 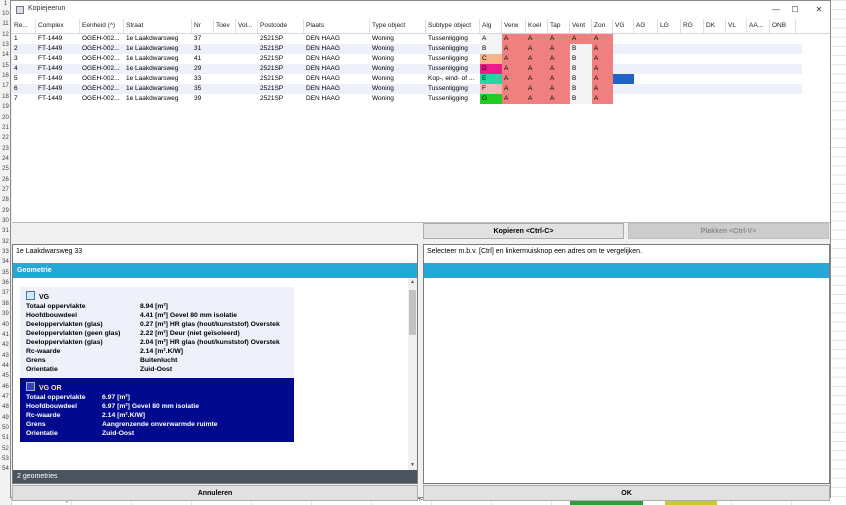 What do you see at coordinates (24, 89) in the screenshot?
I see `table-cell: 6` at bounding box center [24, 89].